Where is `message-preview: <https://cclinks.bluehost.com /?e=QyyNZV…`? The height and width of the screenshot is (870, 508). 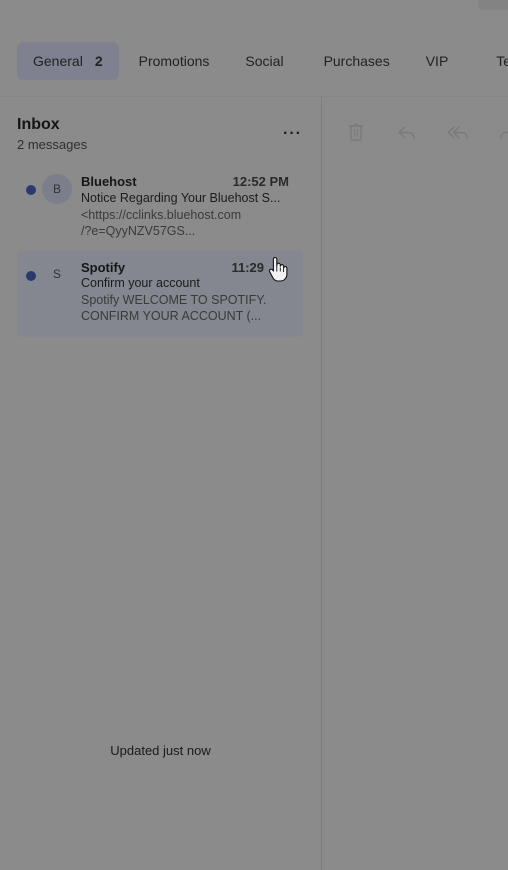
message-preview: <https://cclinks.bluehost.com /?e=QyyNZV… is located at coordinates (188, 223).